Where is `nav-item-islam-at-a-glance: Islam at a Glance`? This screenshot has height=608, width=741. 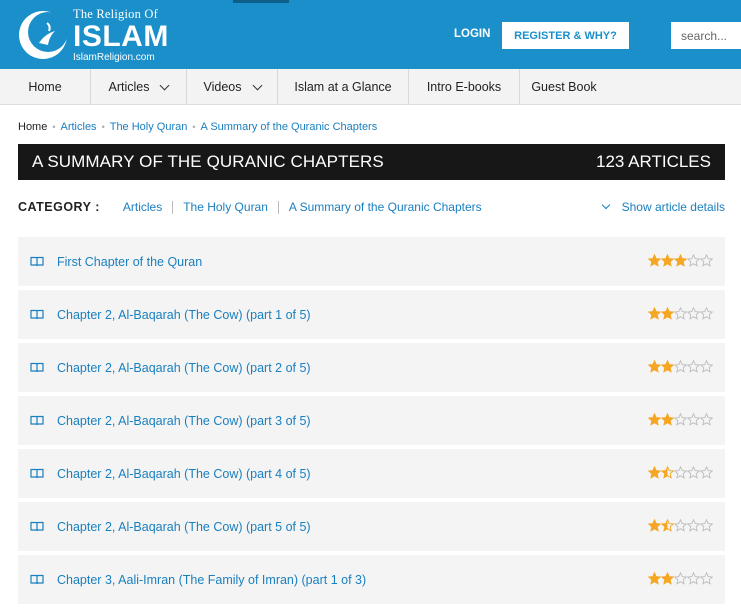
nav-item-islam-at-a-glance: Islam at a Glance is located at coordinates (343, 87).